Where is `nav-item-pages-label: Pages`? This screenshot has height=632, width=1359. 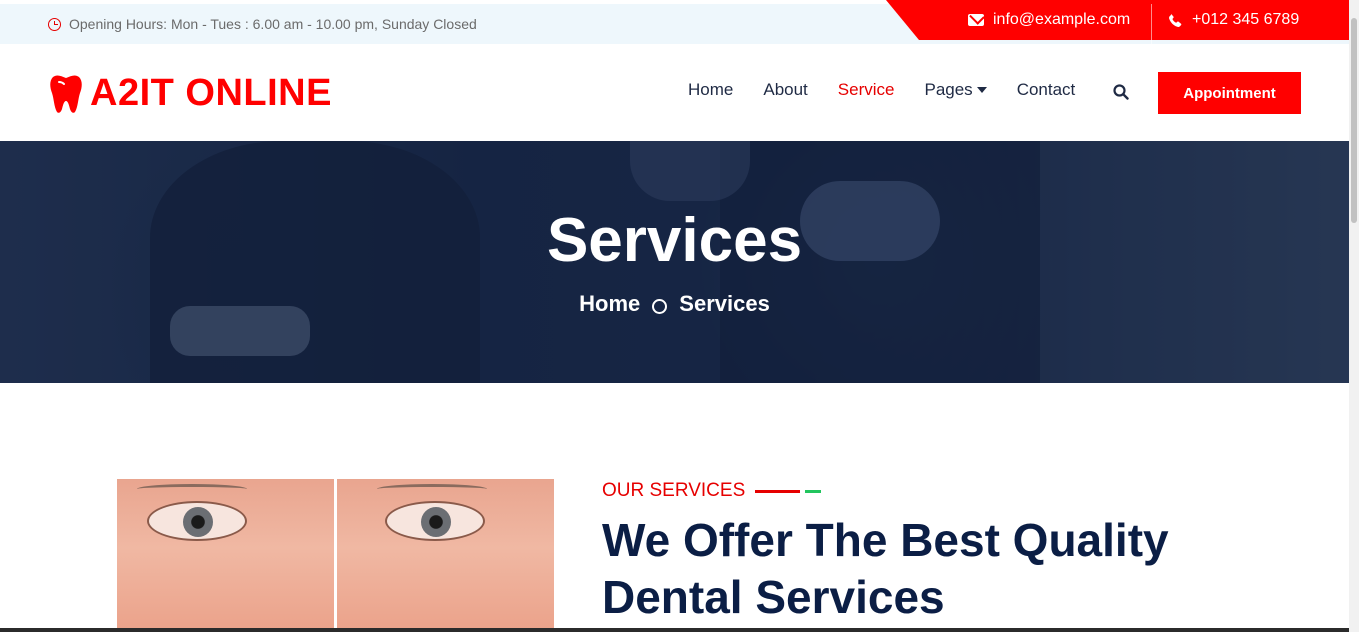
nav-item-pages-label: Pages is located at coordinates (948, 89).